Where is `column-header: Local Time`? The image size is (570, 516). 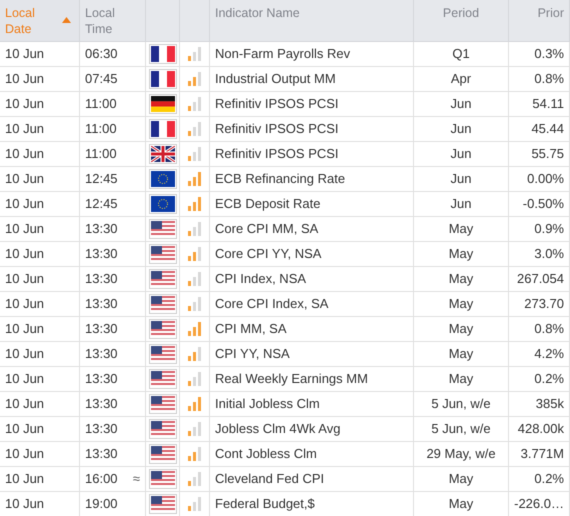
column-header: Local Time is located at coordinates (105, 21).